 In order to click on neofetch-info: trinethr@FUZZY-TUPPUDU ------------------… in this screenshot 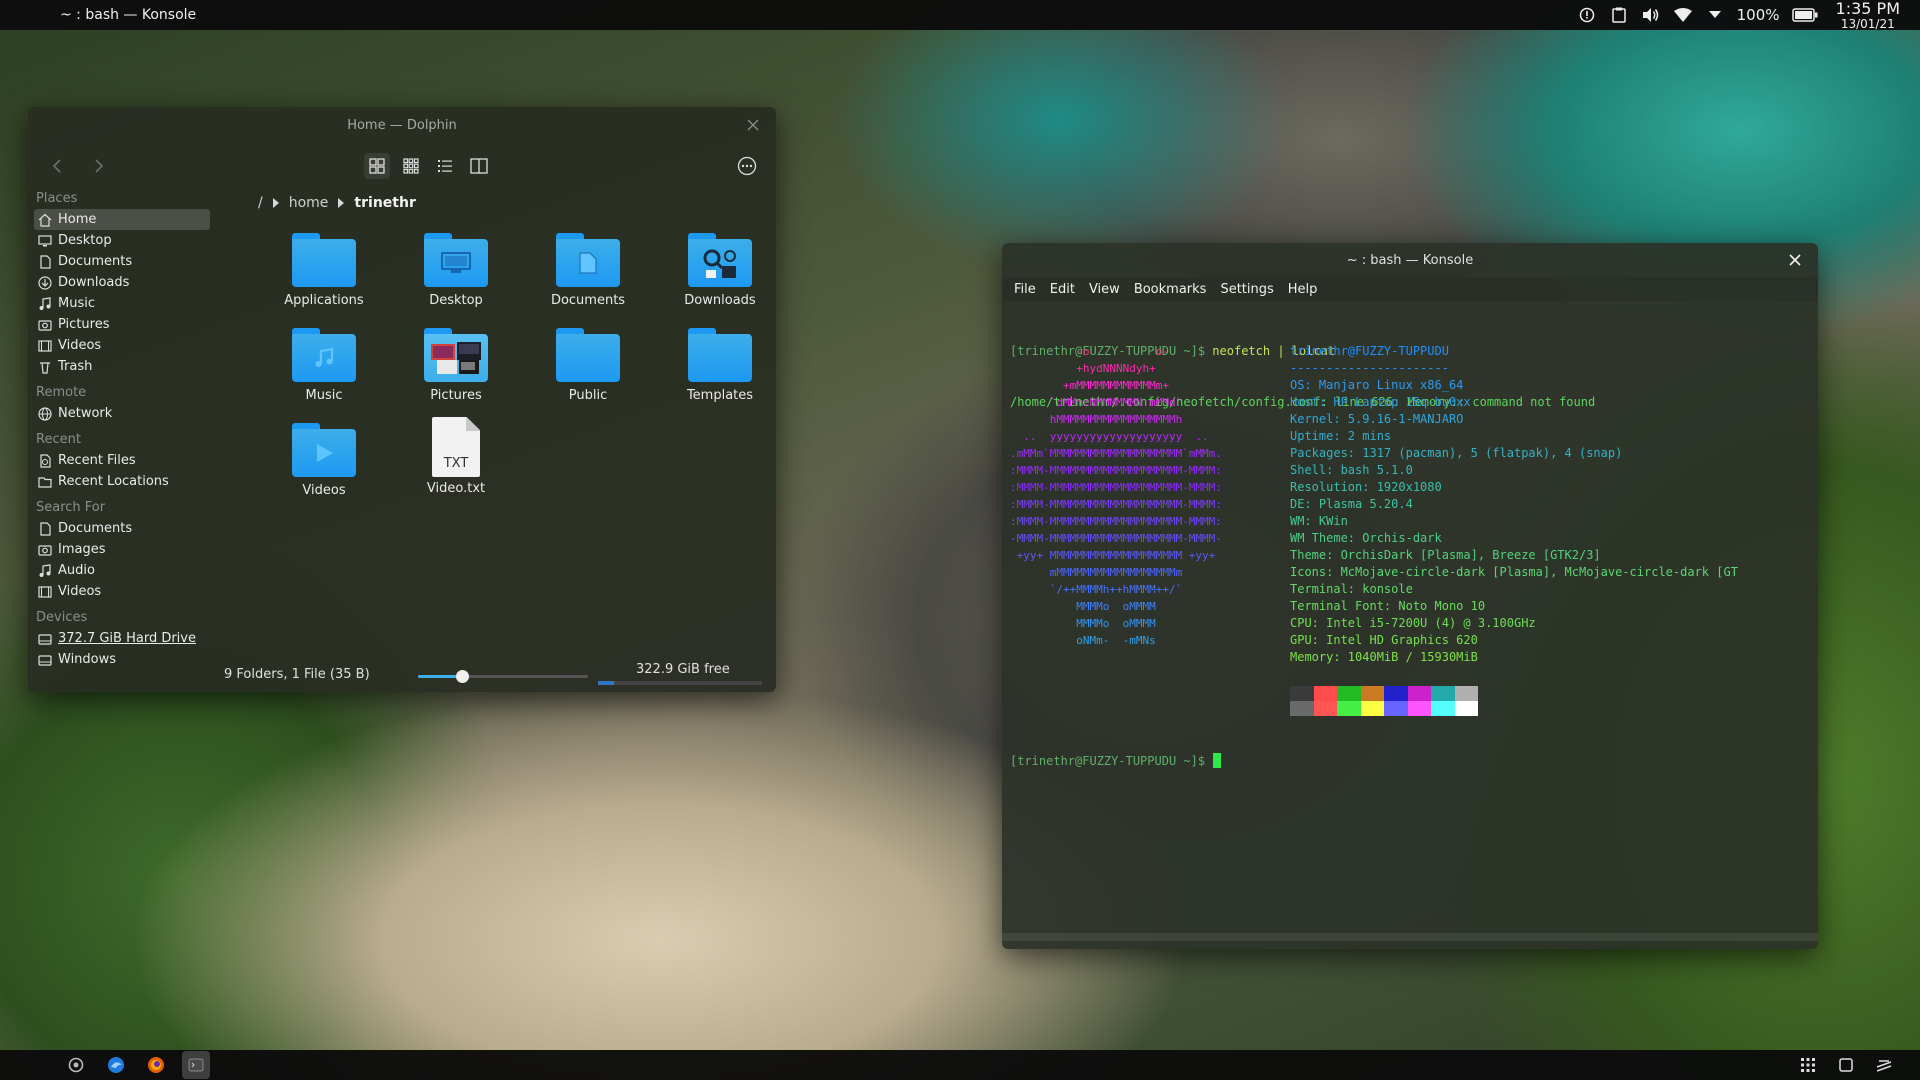, I will do `click(1514, 504)`.